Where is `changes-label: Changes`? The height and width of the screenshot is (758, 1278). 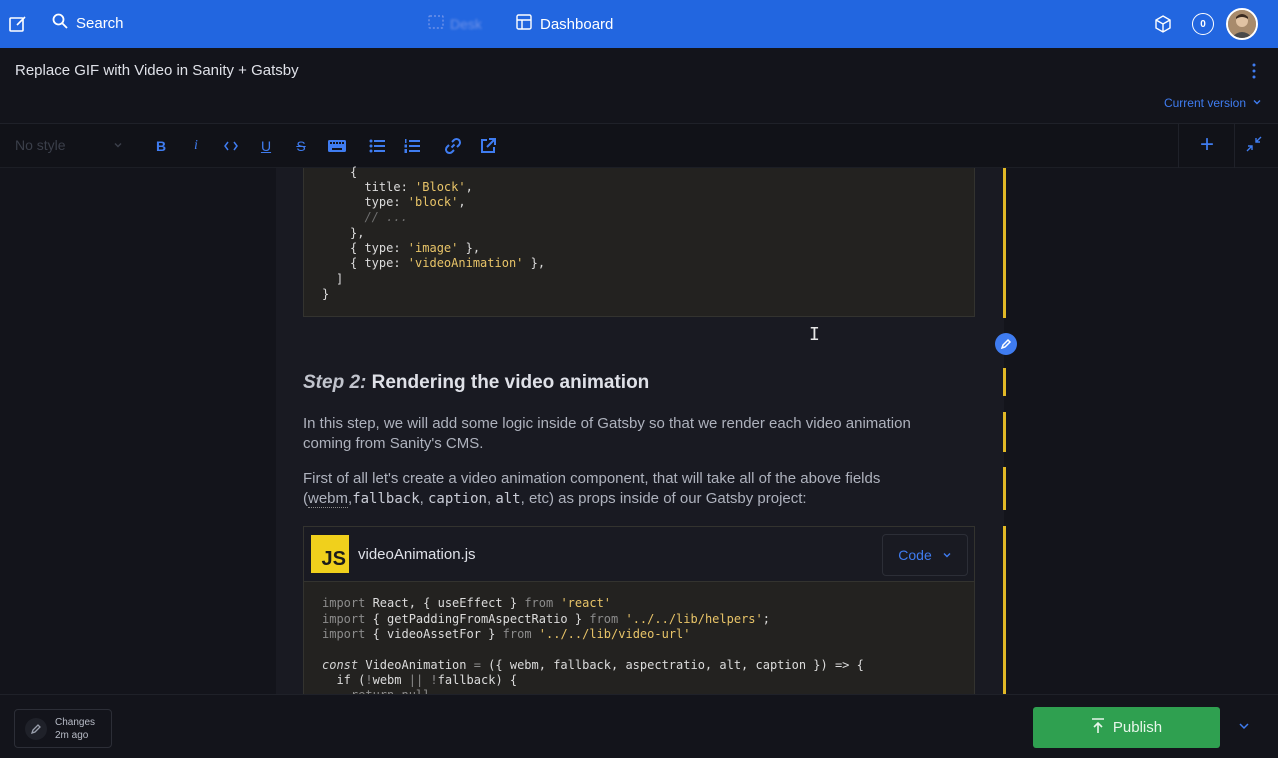 changes-label: Changes is located at coordinates (75, 722).